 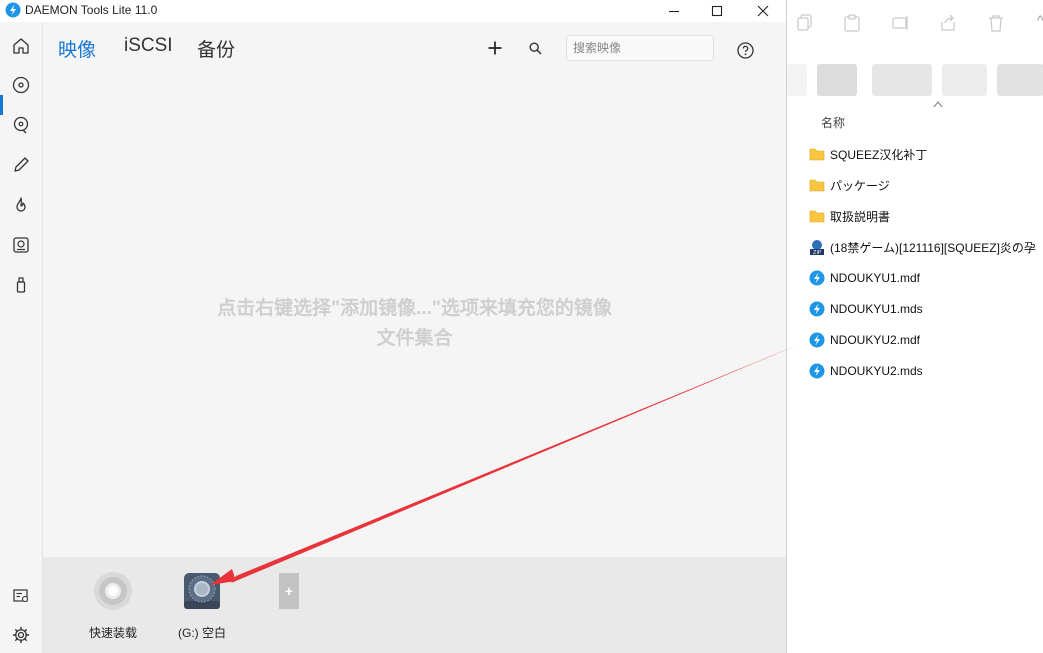 I want to click on virtual-drive-label: (G:) 空白, so click(x=202, y=633).